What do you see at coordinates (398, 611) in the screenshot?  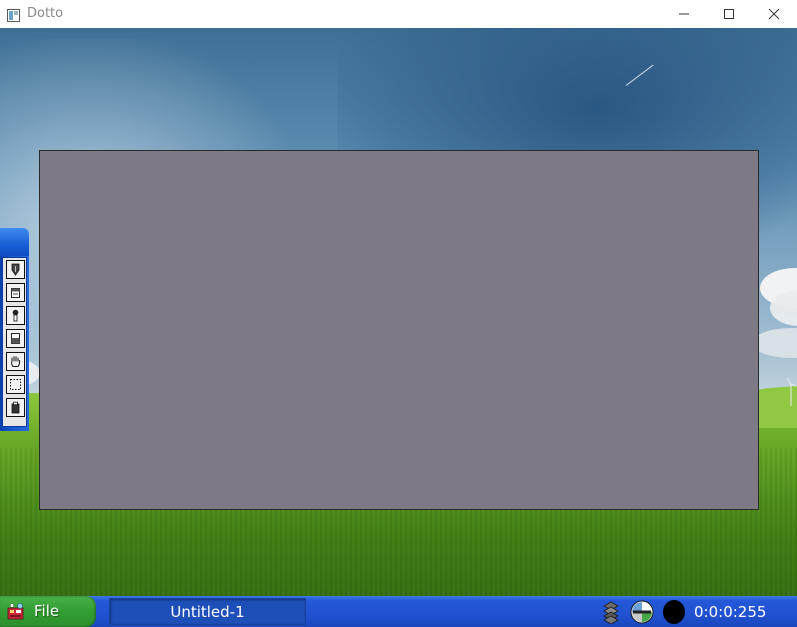 I see `taskbar: File Untitled-1 0:0:0:255` at bounding box center [398, 611].